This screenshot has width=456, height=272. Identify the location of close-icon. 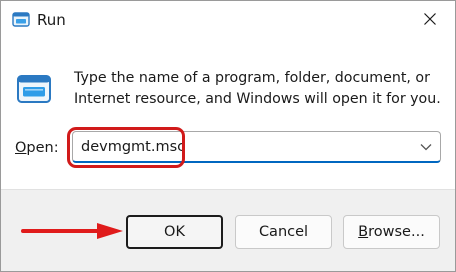
(430, 20).